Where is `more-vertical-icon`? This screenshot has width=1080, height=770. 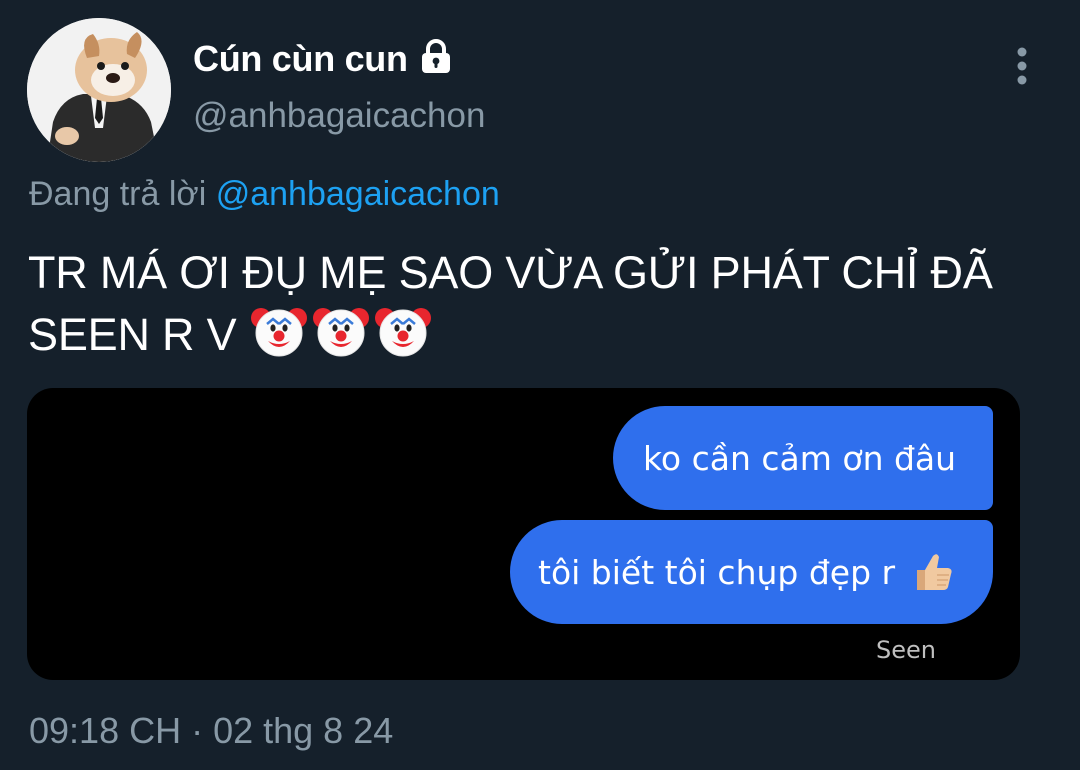
more-vertical-icon is located at coordinates (1022, 66).